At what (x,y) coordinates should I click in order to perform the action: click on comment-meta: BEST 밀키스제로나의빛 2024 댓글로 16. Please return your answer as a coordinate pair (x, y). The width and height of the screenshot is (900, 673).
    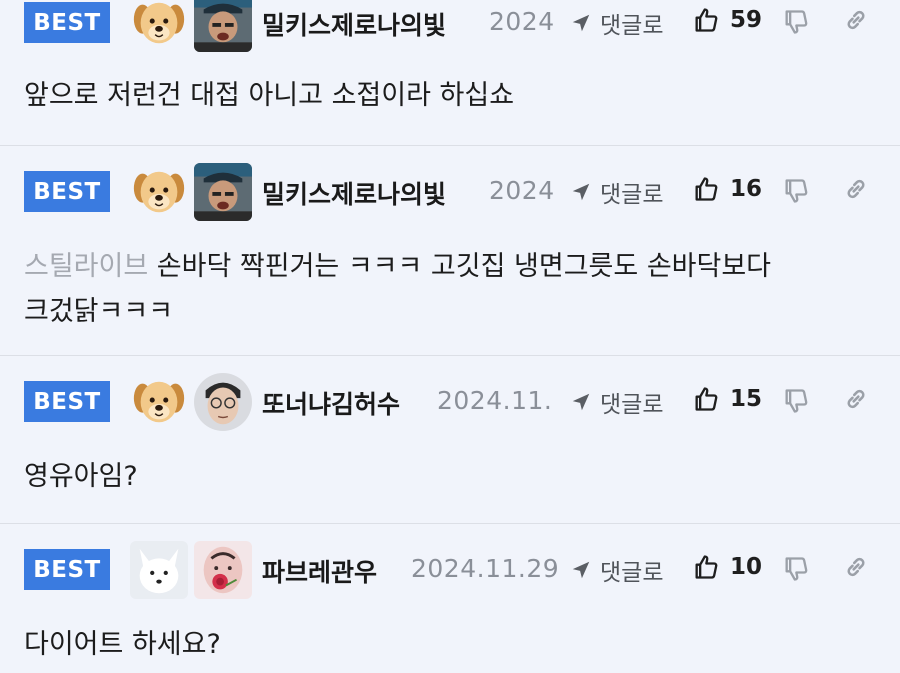
    Looking at the image, I should click on (450, 191).